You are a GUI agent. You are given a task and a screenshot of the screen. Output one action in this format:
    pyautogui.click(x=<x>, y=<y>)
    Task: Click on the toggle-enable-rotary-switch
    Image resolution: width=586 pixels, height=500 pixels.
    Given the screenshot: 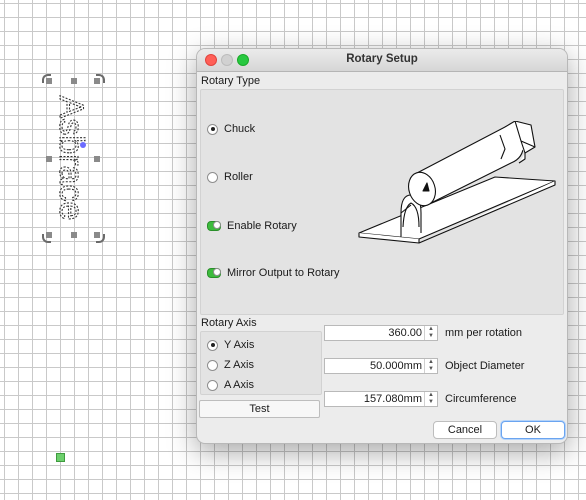 What is the action you would take?
    pyautogui.click(x=214, y=226)
    